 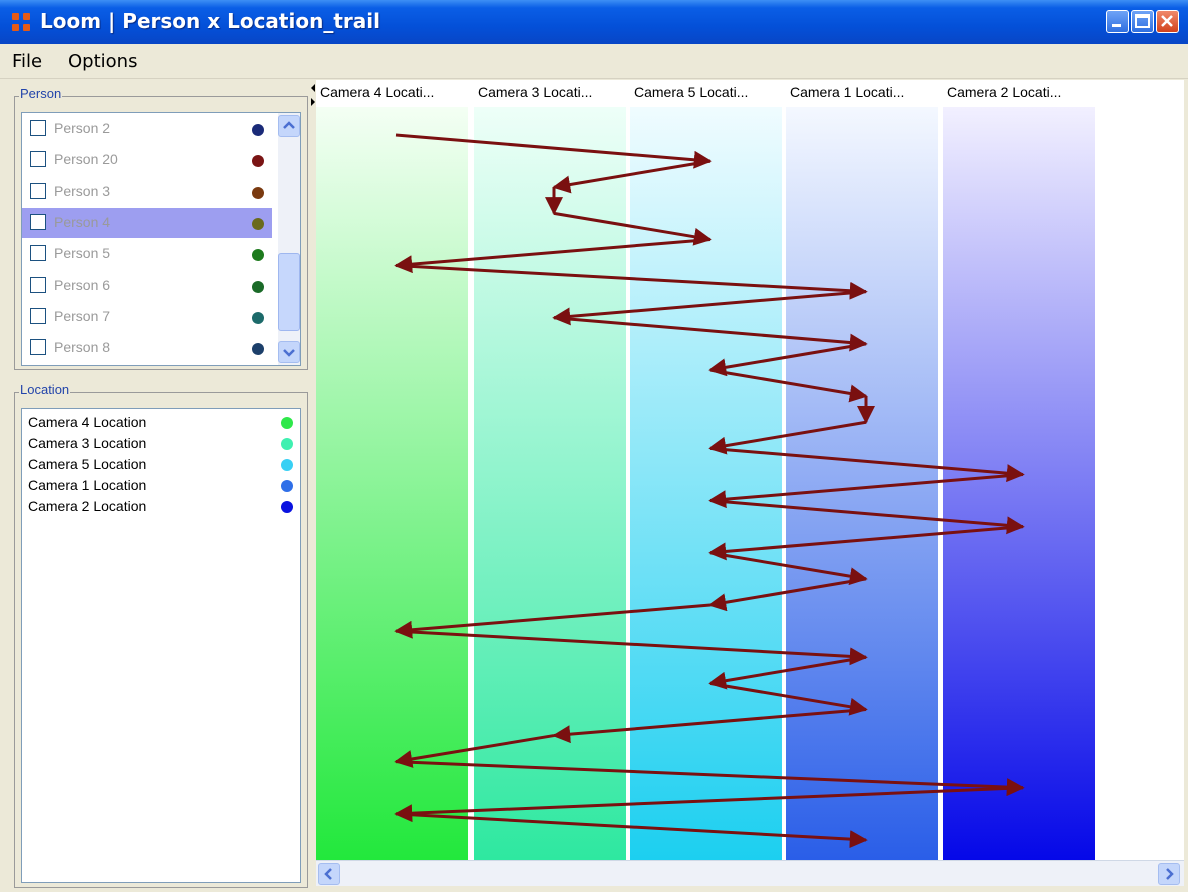 I want to click on location-row: Camera 5 Location, so click(x=164, y=464).